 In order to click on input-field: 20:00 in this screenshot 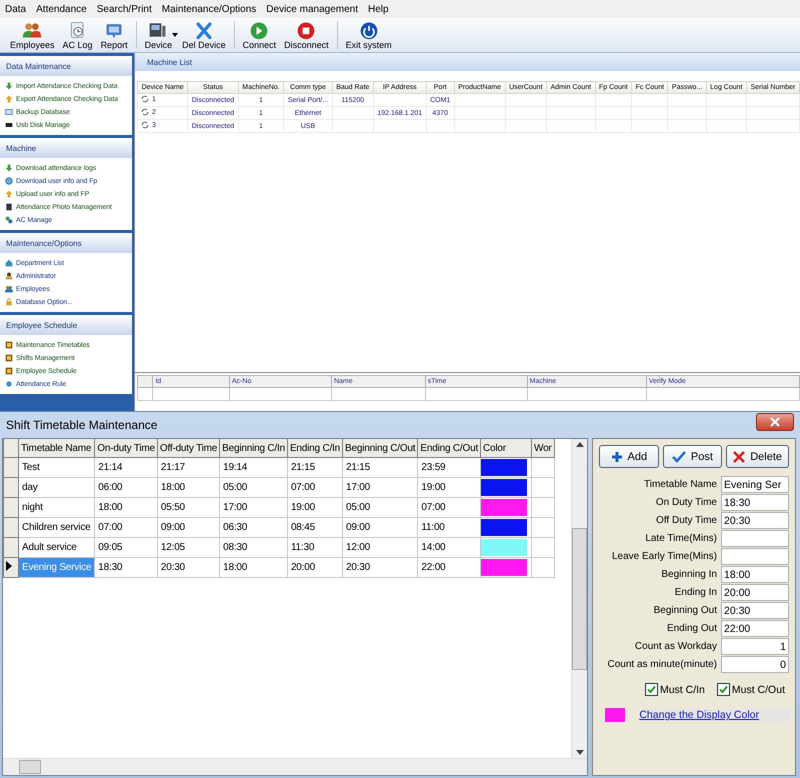, I will do `click(755, 592)`.